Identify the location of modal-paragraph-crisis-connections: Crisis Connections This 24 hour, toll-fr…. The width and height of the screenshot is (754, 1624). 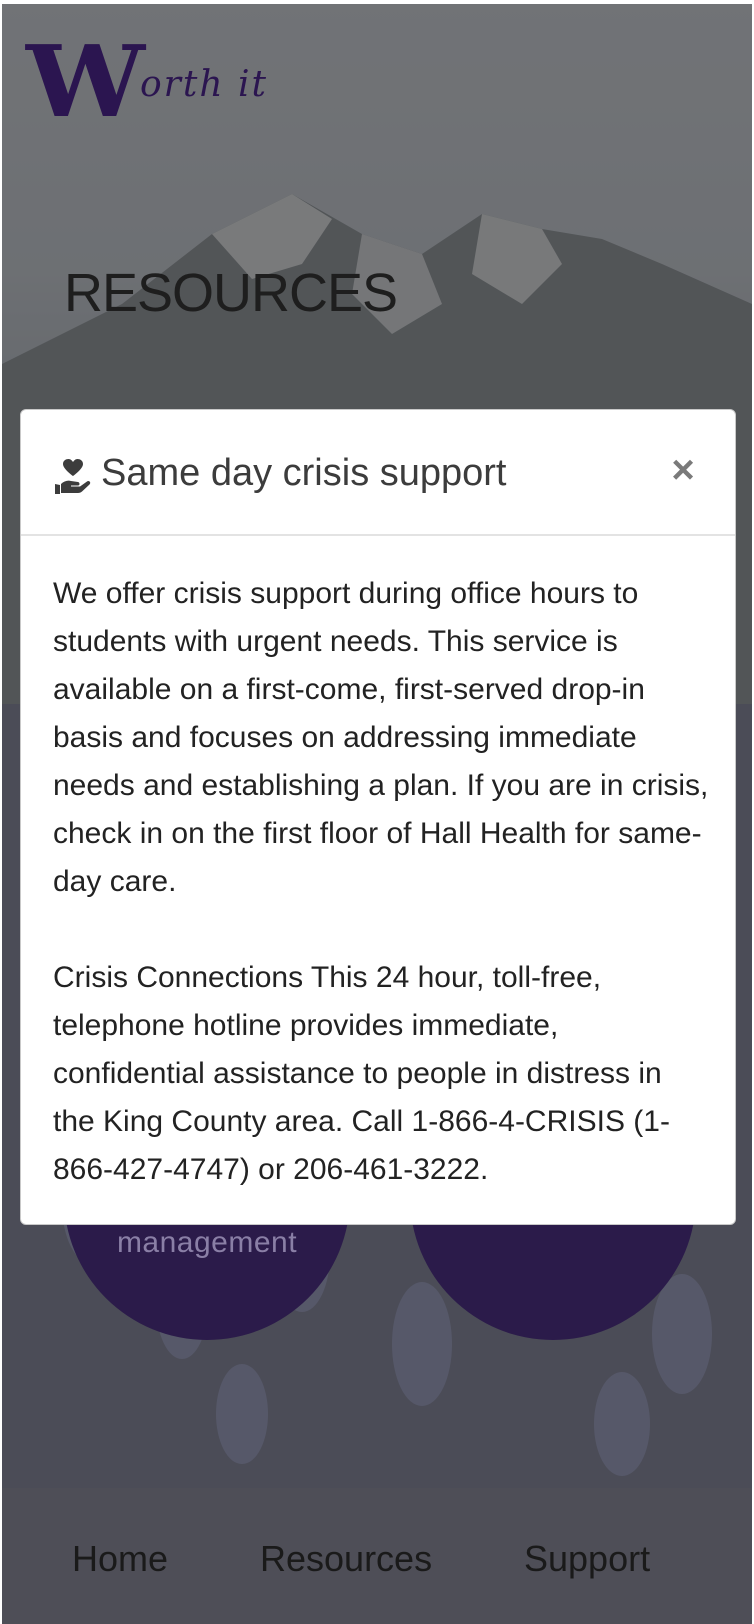
(361, 1073).